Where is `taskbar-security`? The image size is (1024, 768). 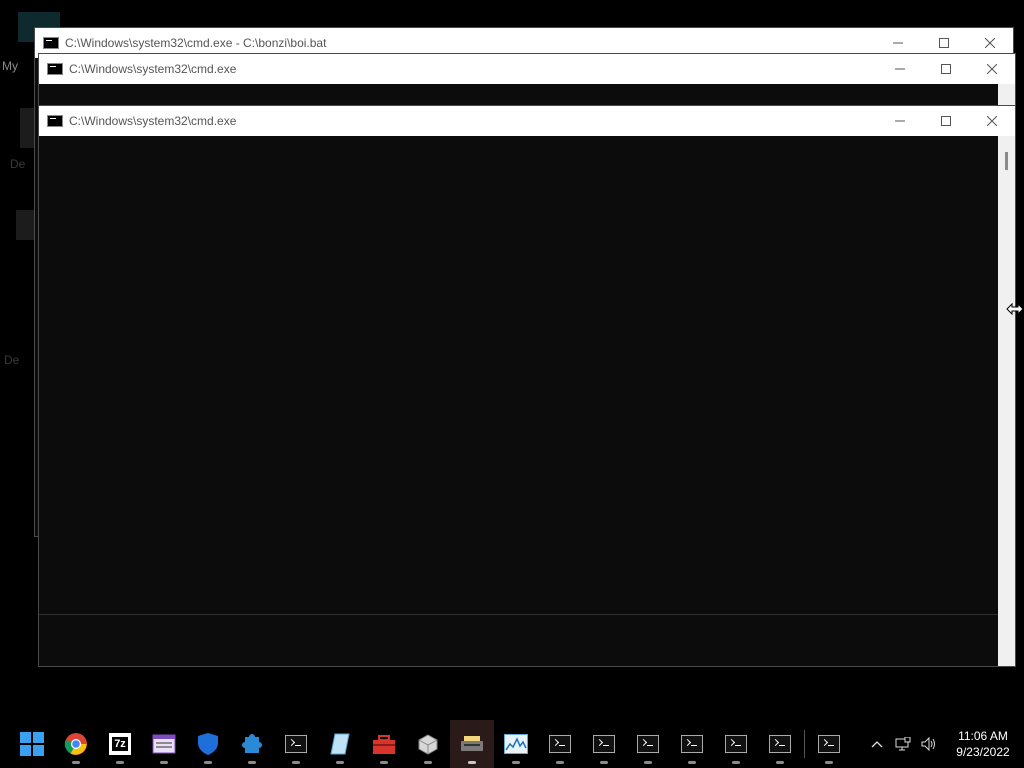
taskbar-security is located at coordinates (208, 744).